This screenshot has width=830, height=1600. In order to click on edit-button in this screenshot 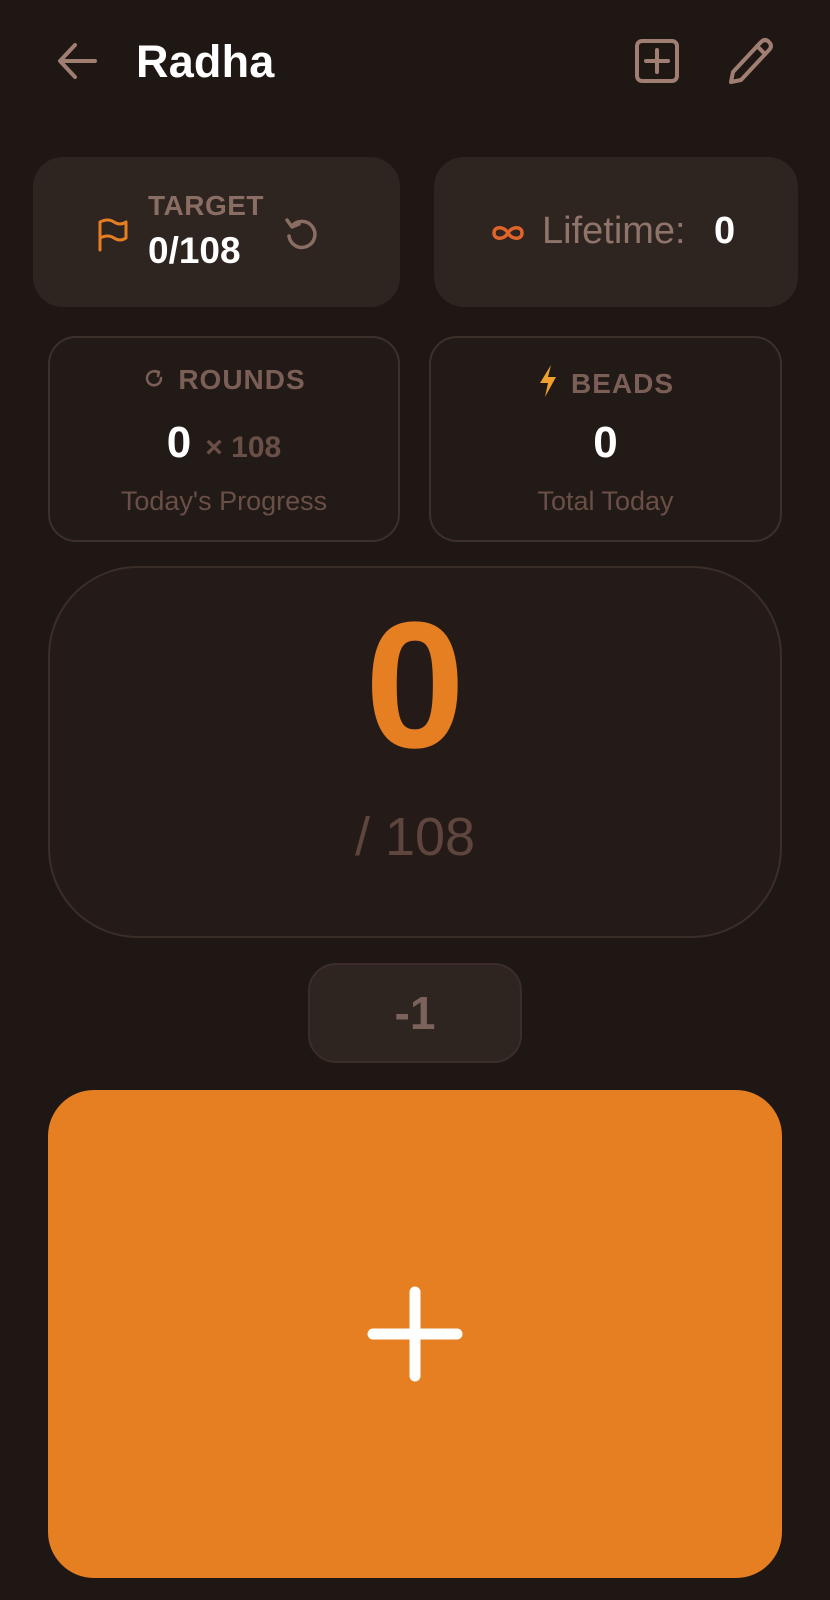, I will do `click(750, 61)`.